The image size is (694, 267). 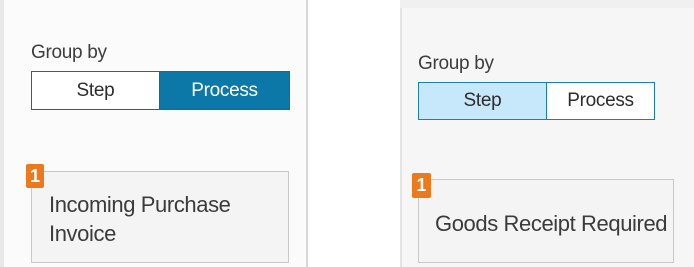 What do you see at coordinates (354, 133) in the screenshot?
I see `background-gap` at bounding box center [354, 133].